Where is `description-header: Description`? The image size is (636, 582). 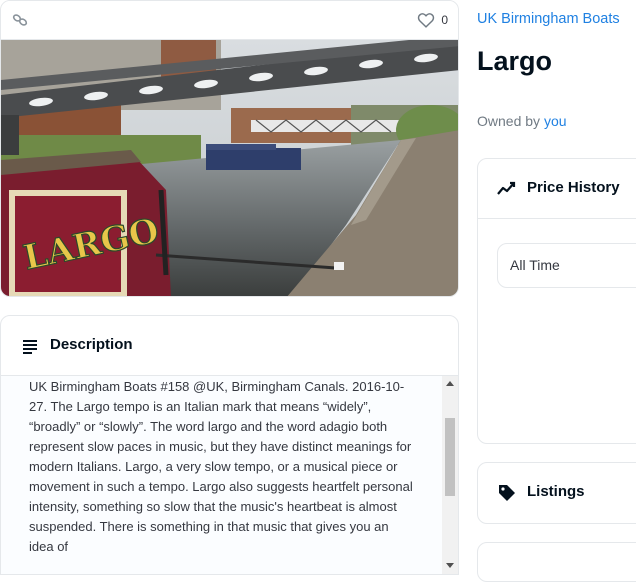 description-header: Description is located at coordinates (229, 346).